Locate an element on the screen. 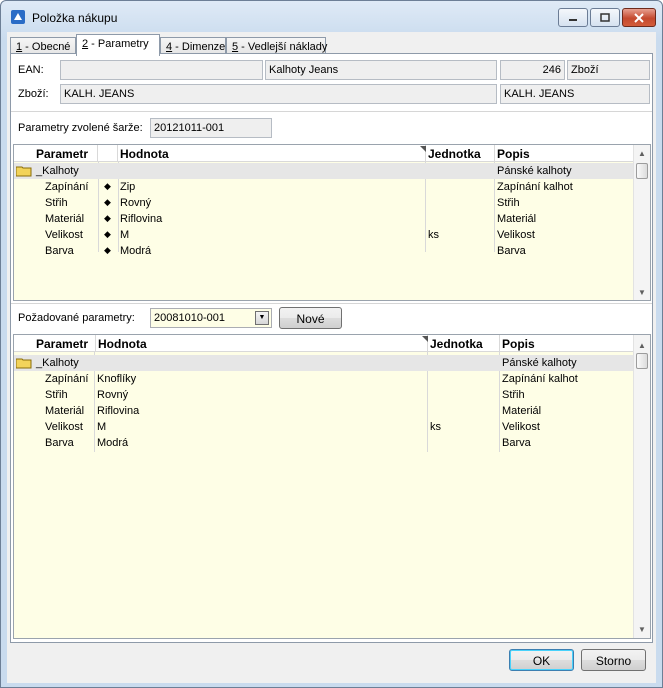  app-icon is located at coordinates (18, 17).